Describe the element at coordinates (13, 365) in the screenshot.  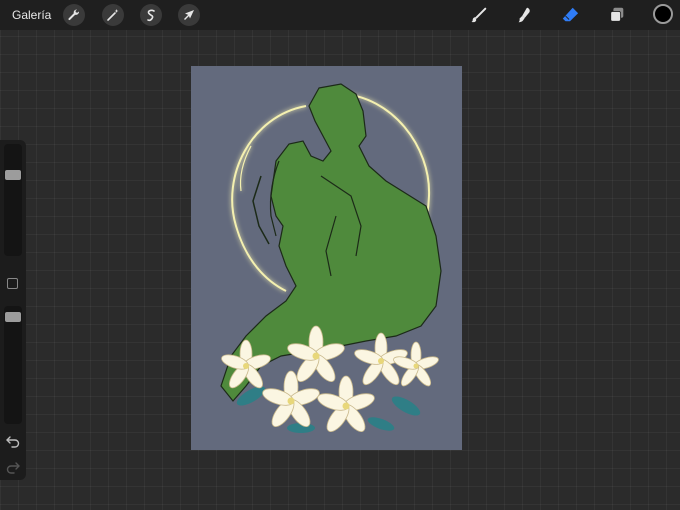
I see `opacity-slider` at that location.